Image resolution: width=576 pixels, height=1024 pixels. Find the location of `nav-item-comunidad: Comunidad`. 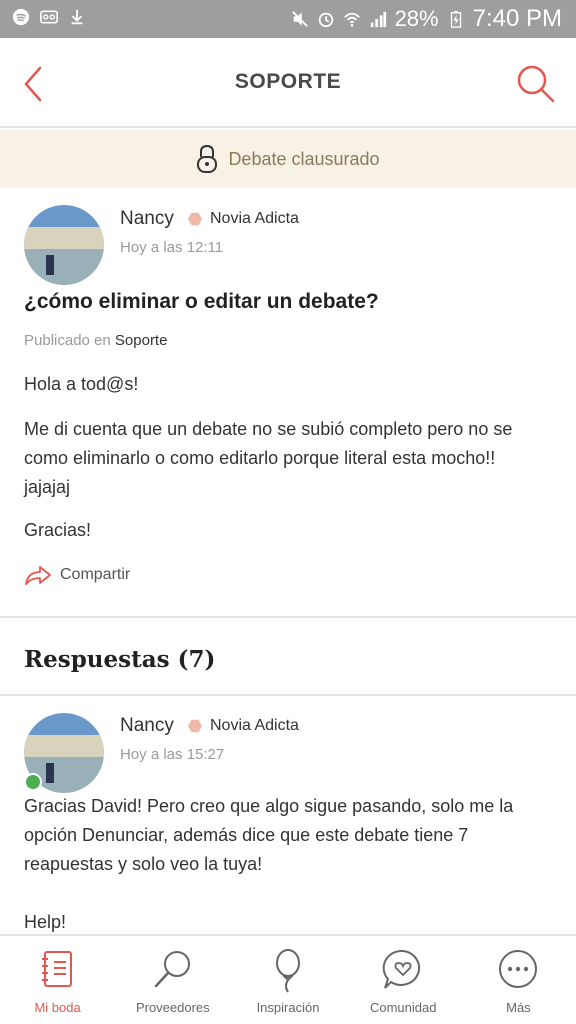

nav-item-comunidad: Comunidad is located at coordinates (403, 980).